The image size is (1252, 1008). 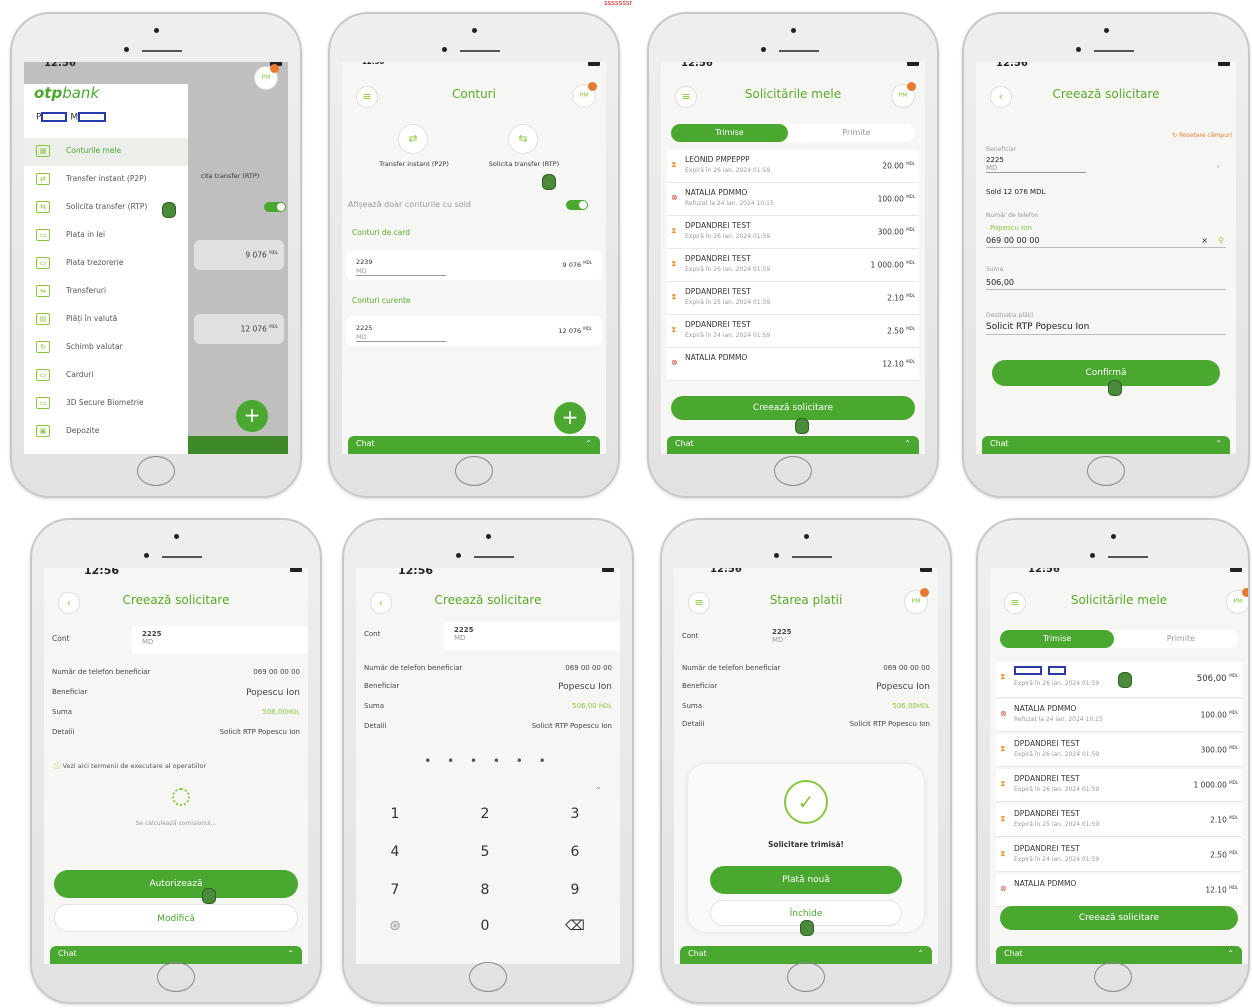 I want to click on p2p-icon: ⇄, so click(x=413, y=139).